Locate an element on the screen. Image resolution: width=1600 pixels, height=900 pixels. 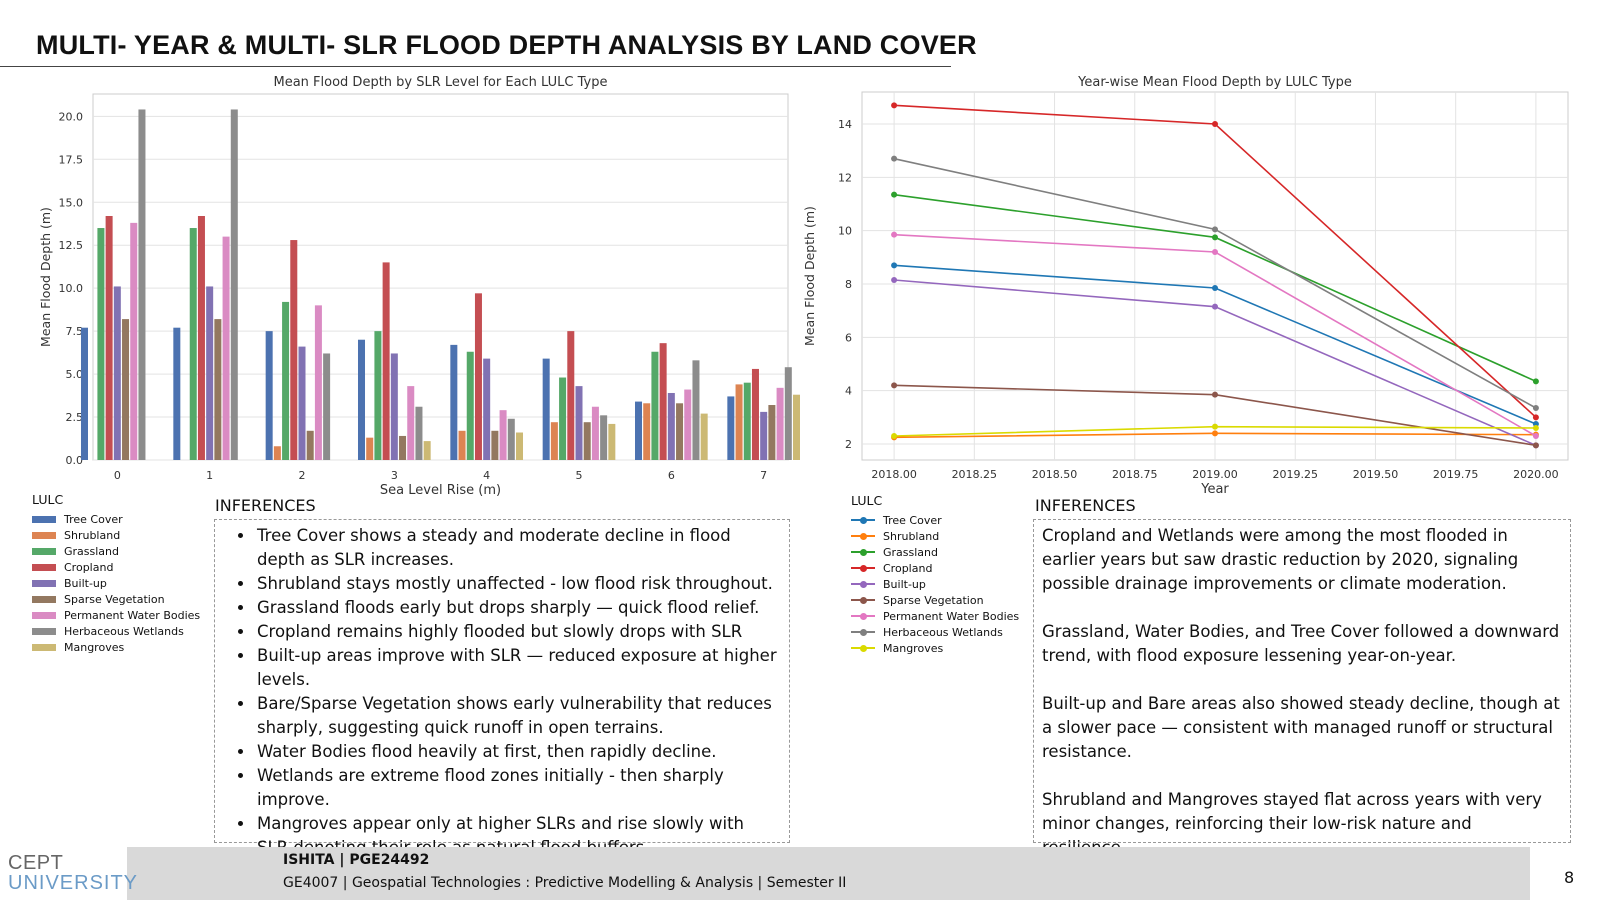
bar-legend-item: Built-up is located at coordinates (116, 583).